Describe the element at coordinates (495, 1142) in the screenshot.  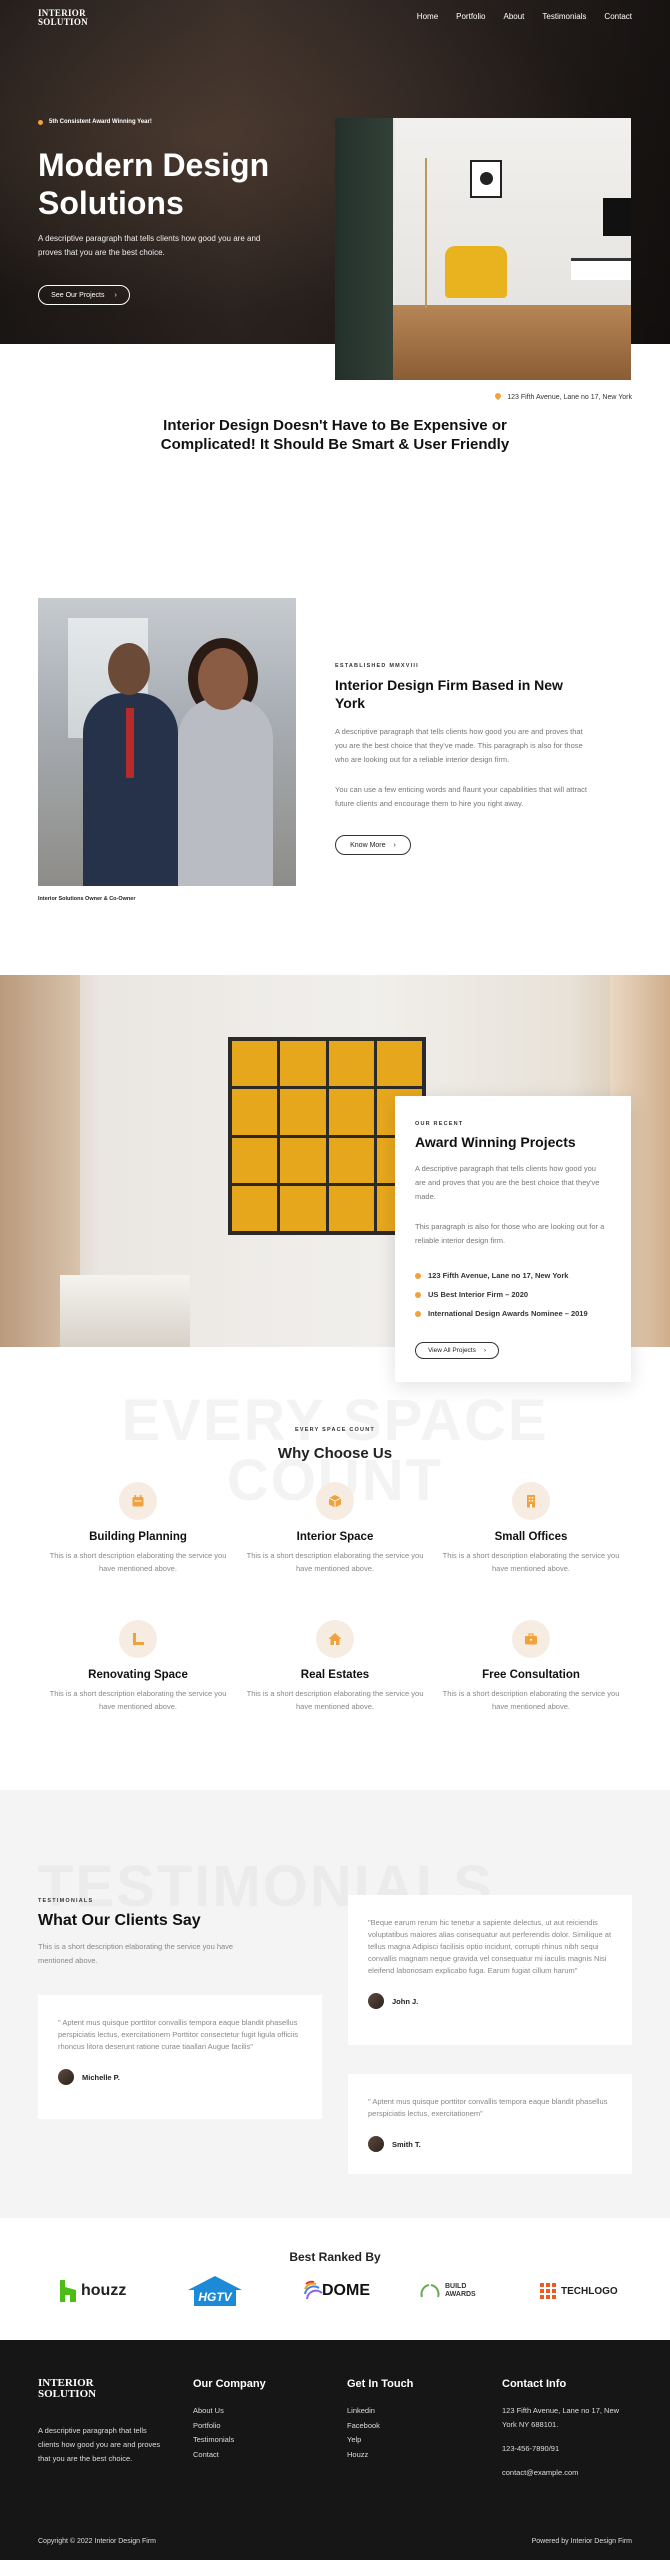
I see `projects-title: Award Winning Projects` at that location.